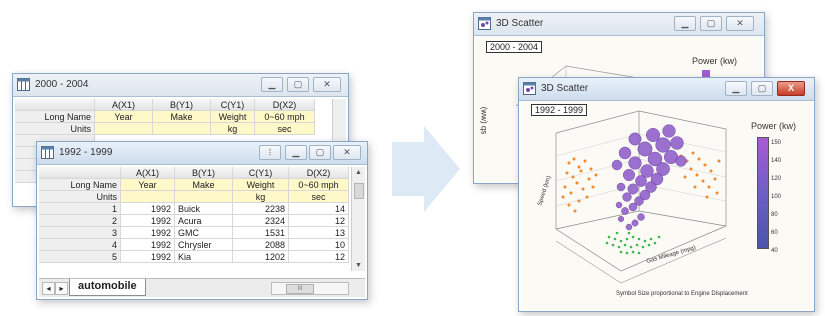 The image size is (825, 316). I want to click on weight-cell: 1202, so click(261, 257).